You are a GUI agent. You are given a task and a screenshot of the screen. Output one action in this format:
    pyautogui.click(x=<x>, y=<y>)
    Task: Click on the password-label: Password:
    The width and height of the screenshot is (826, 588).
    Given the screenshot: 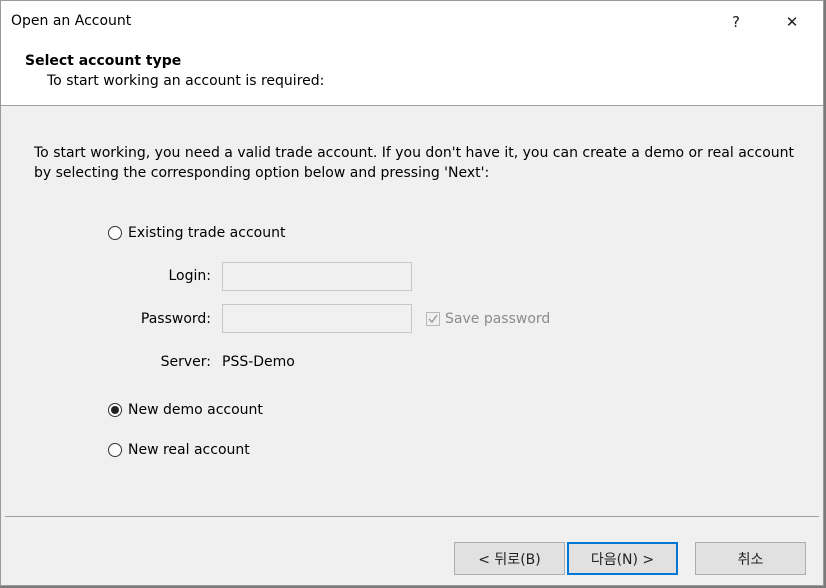 What is the action you would take?
    pyautogui.click(x=175, y=319)
    